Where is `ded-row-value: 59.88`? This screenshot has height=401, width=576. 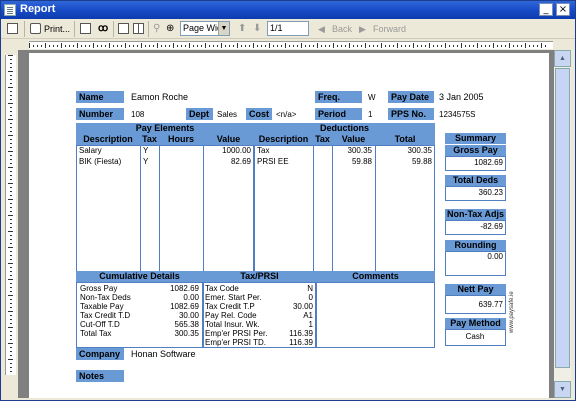 ded-row-value: 59.88 is located at coordinates (361, 161).